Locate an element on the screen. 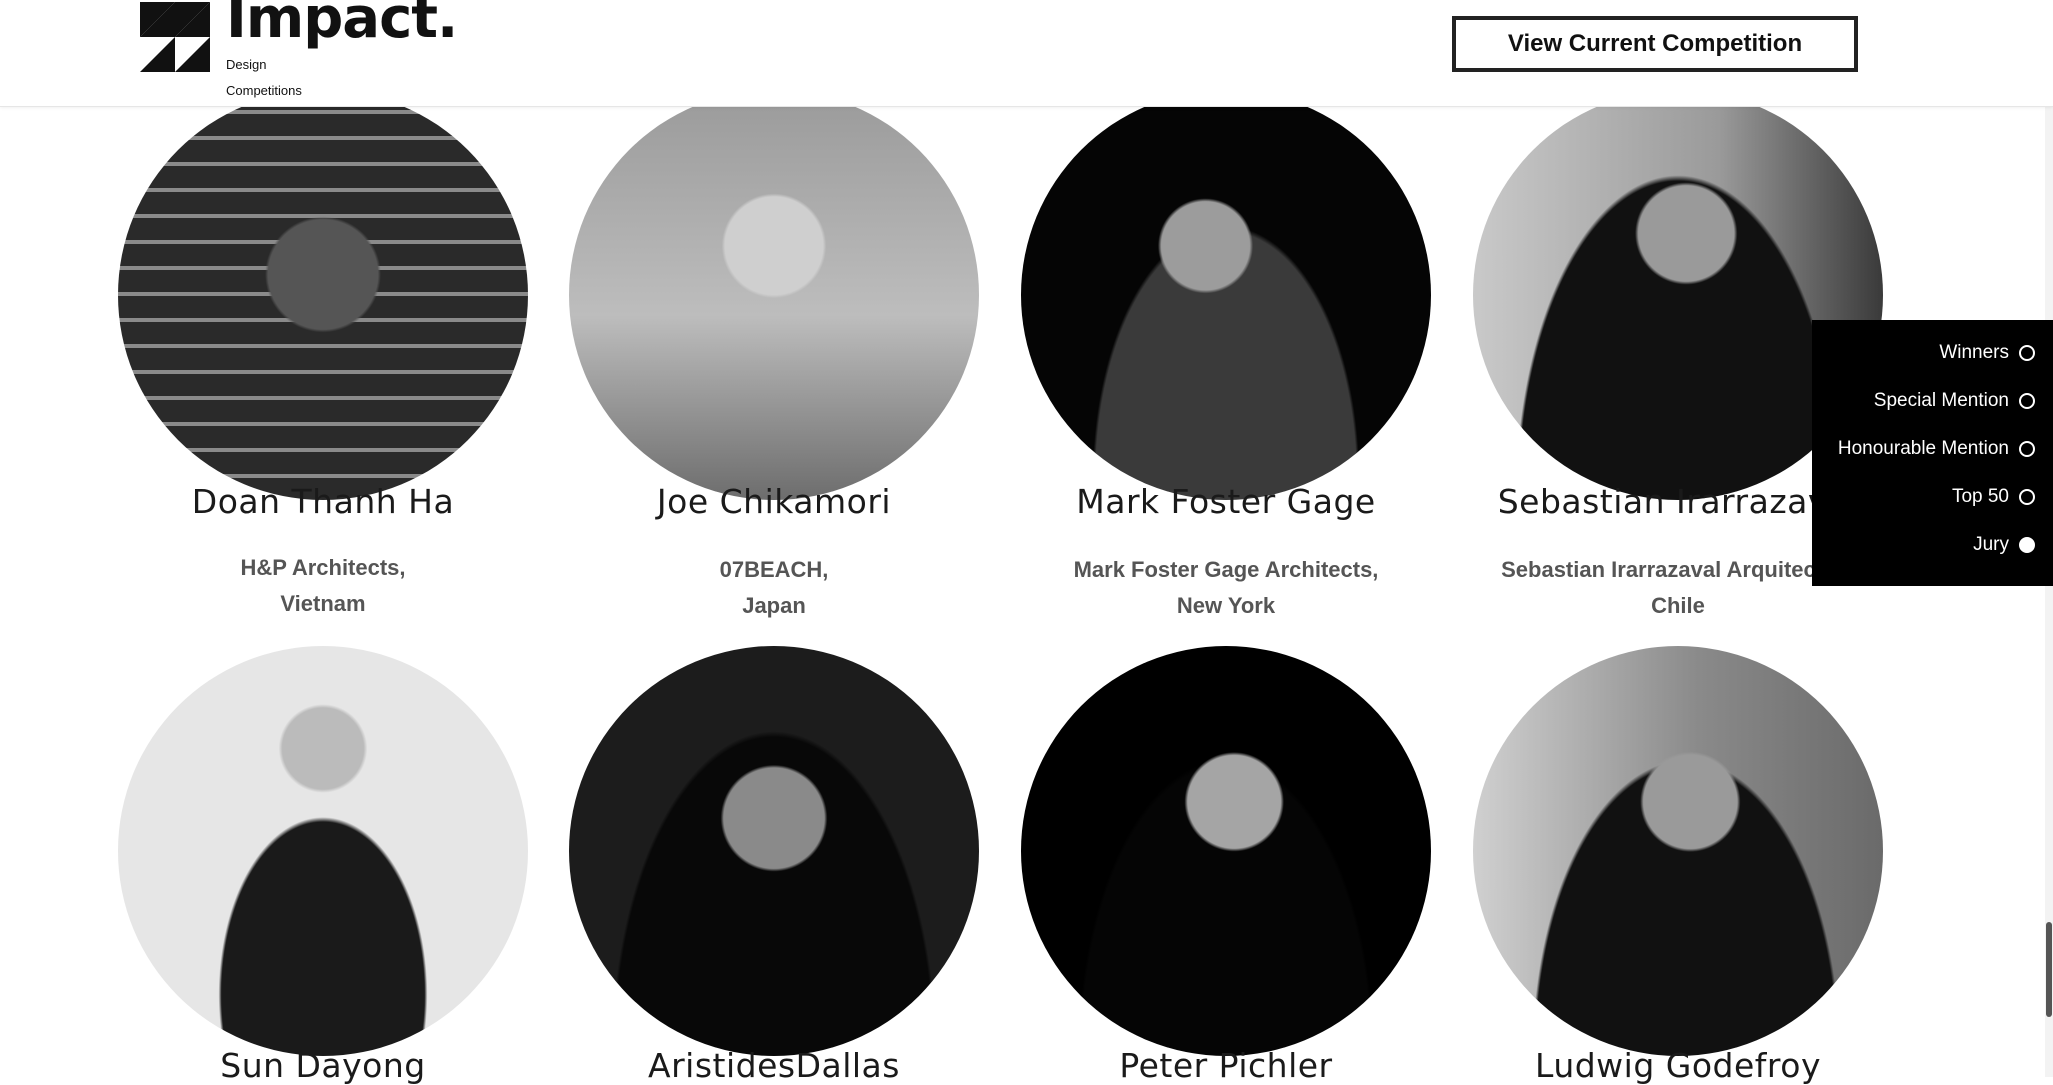 This screenshot has height=1085, width=2053. logo-subtitle-competitions: Competitions is located at coordinates (264, 90).